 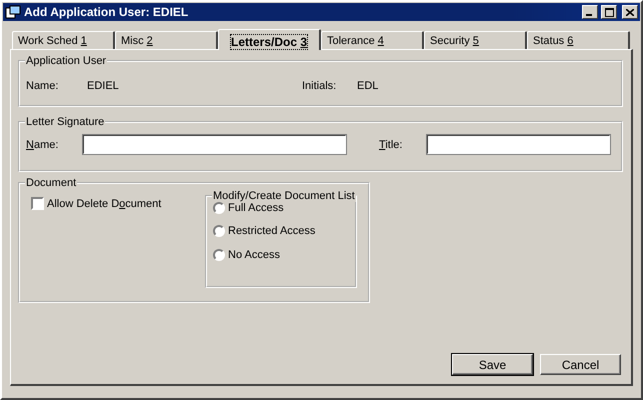 I want to click on field-value: EDIEL, so click(x=103, y=86).